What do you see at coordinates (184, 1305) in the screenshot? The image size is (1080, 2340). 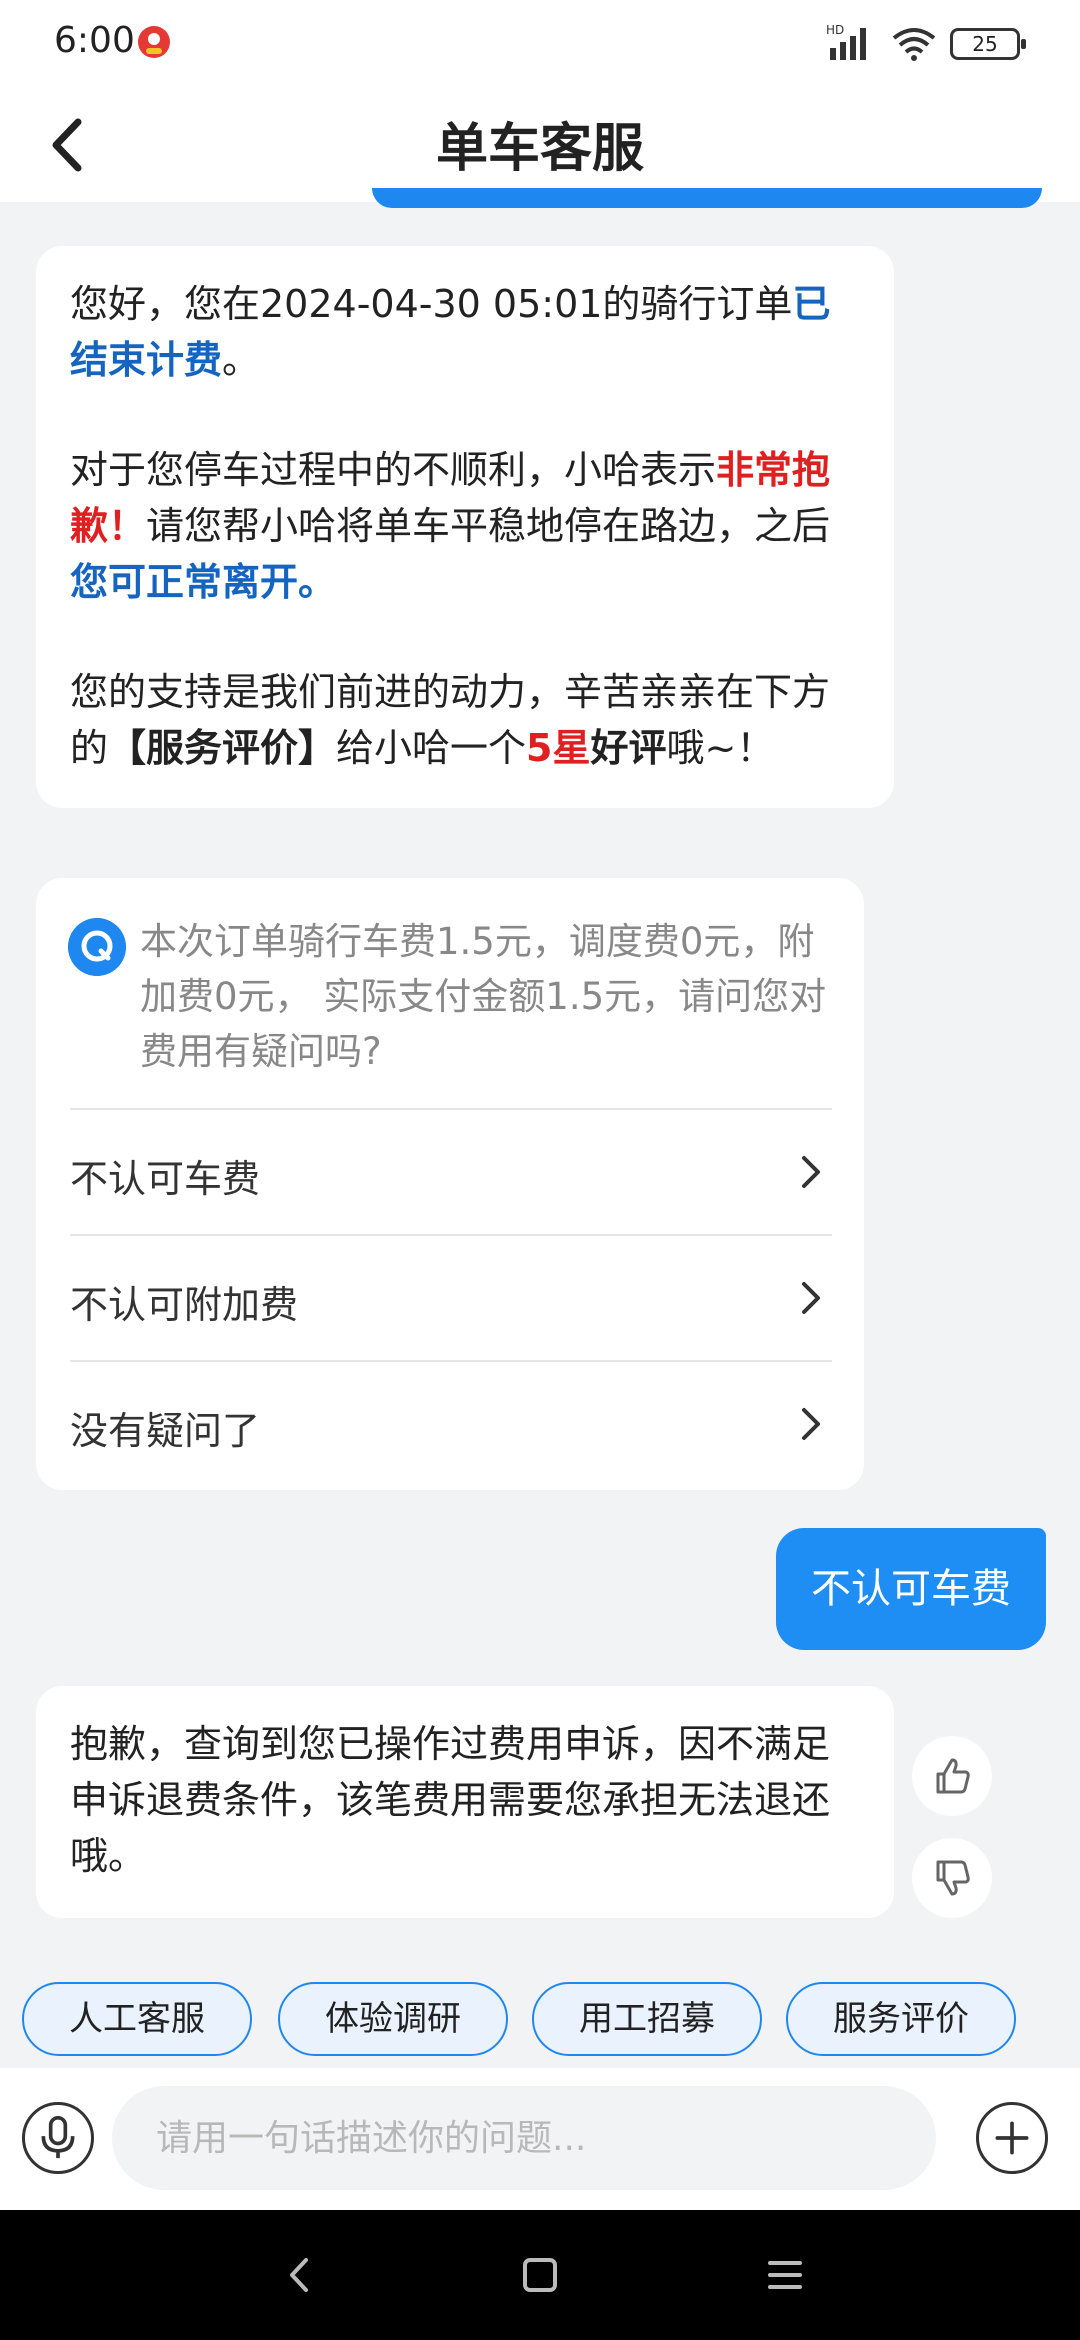 I see `option-label: 不认可附加费` at bounding box center [184, 1305].